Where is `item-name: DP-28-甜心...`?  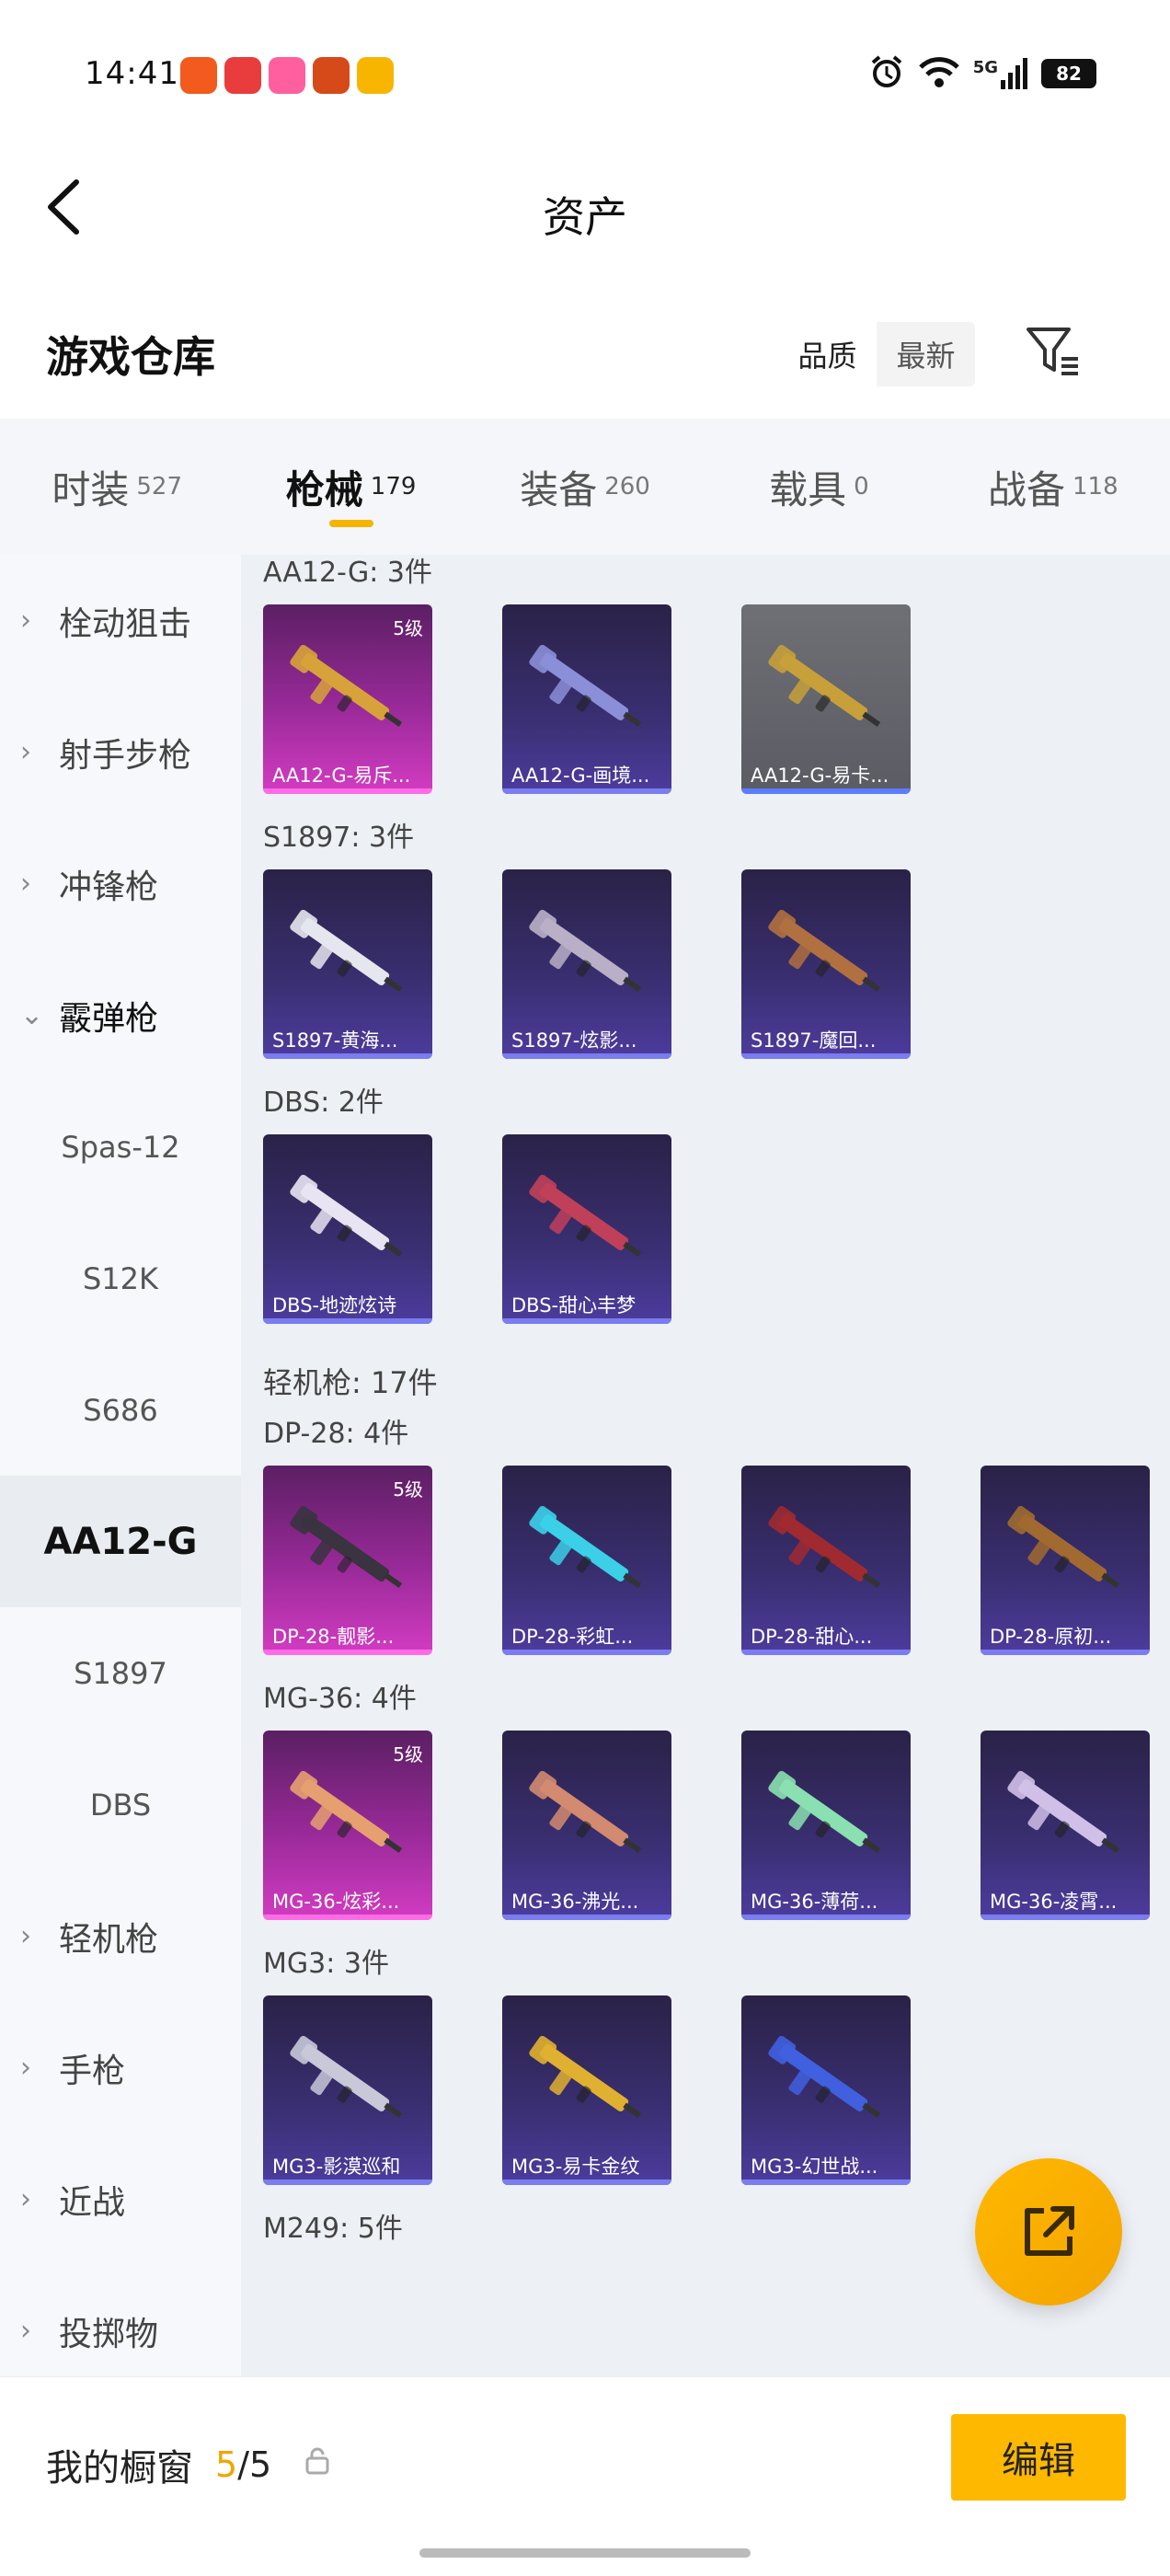 item-name: DP-28-甜心... is located at coordinates (812, 1637).